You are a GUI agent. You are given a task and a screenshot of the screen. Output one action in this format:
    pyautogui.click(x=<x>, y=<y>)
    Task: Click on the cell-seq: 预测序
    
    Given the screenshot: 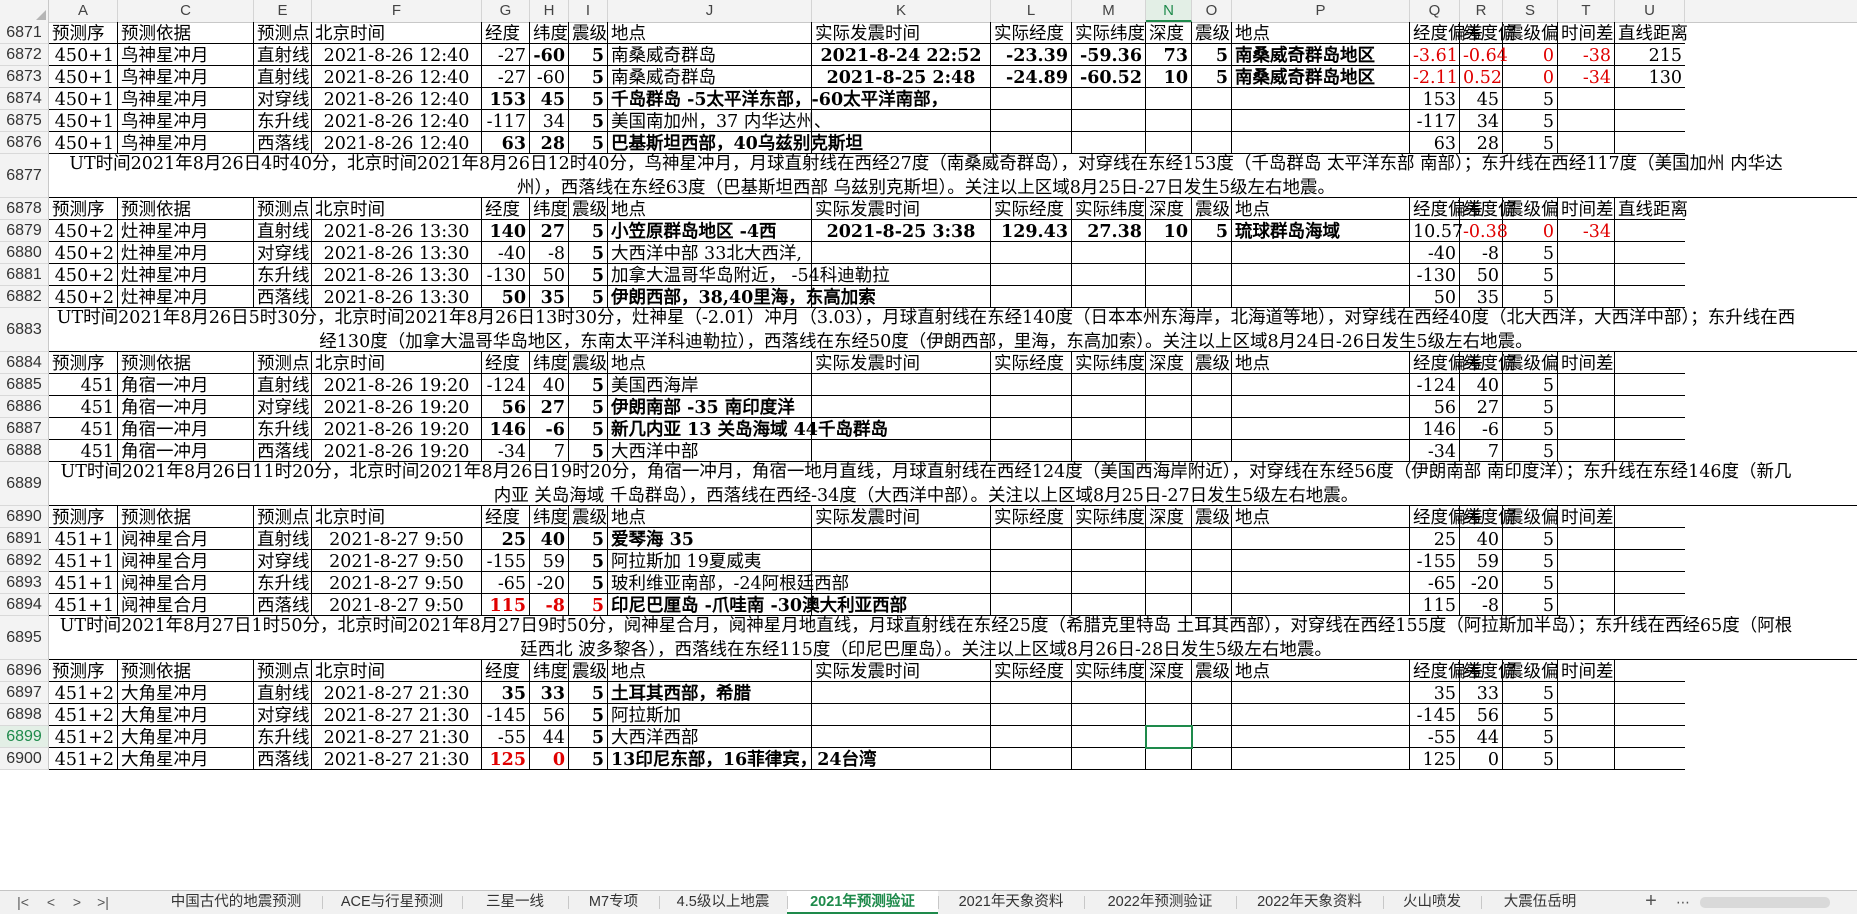 What is the action you would take?
    pyautogui.click(x=83, y=33)
    